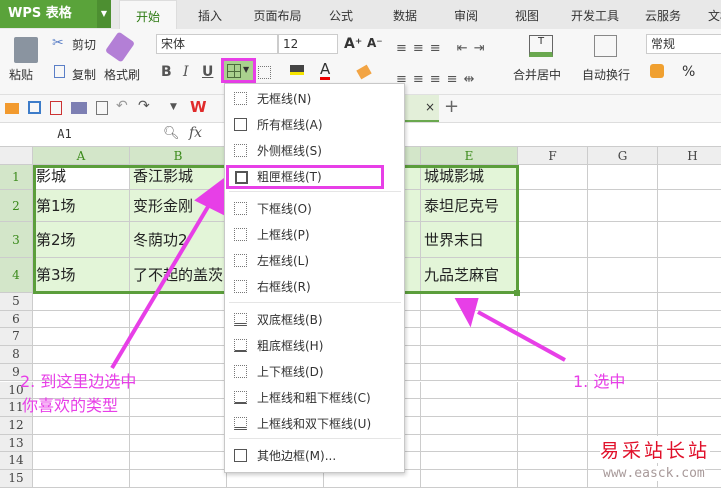 This screenshot has height=488, width=721. What do you see at coordinates (654, 473) in the screenshot?
I see `watermark-url: www.easck.com` at bounding box center [654, 473].